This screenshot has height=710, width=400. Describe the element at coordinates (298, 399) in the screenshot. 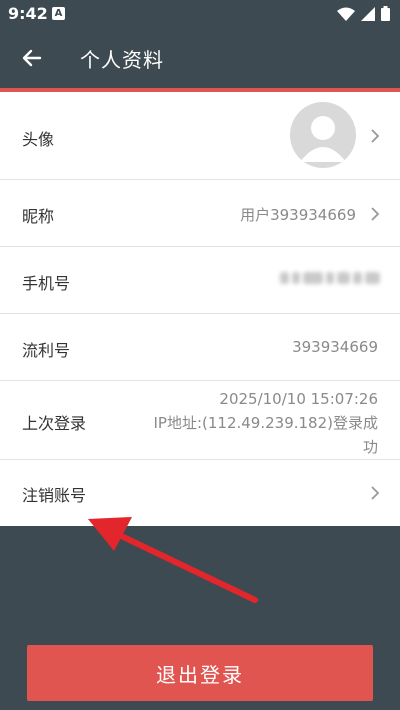

I see `last-login-time: 2025/10/10 15:07:26` at that location.